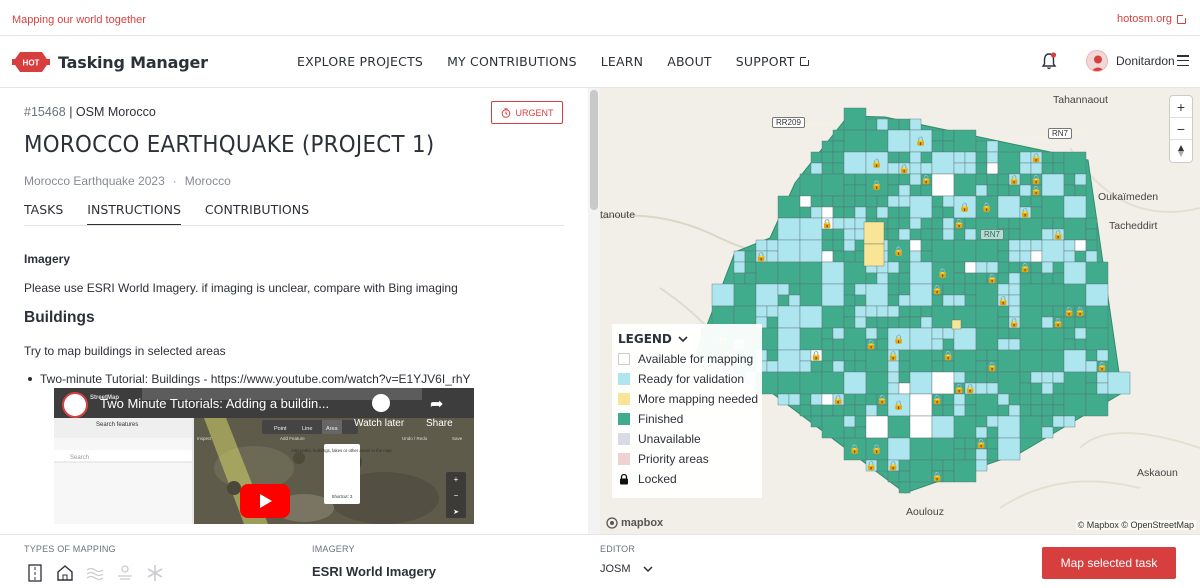  I want to click on task-cell-more-mapping, so click(874, 233).